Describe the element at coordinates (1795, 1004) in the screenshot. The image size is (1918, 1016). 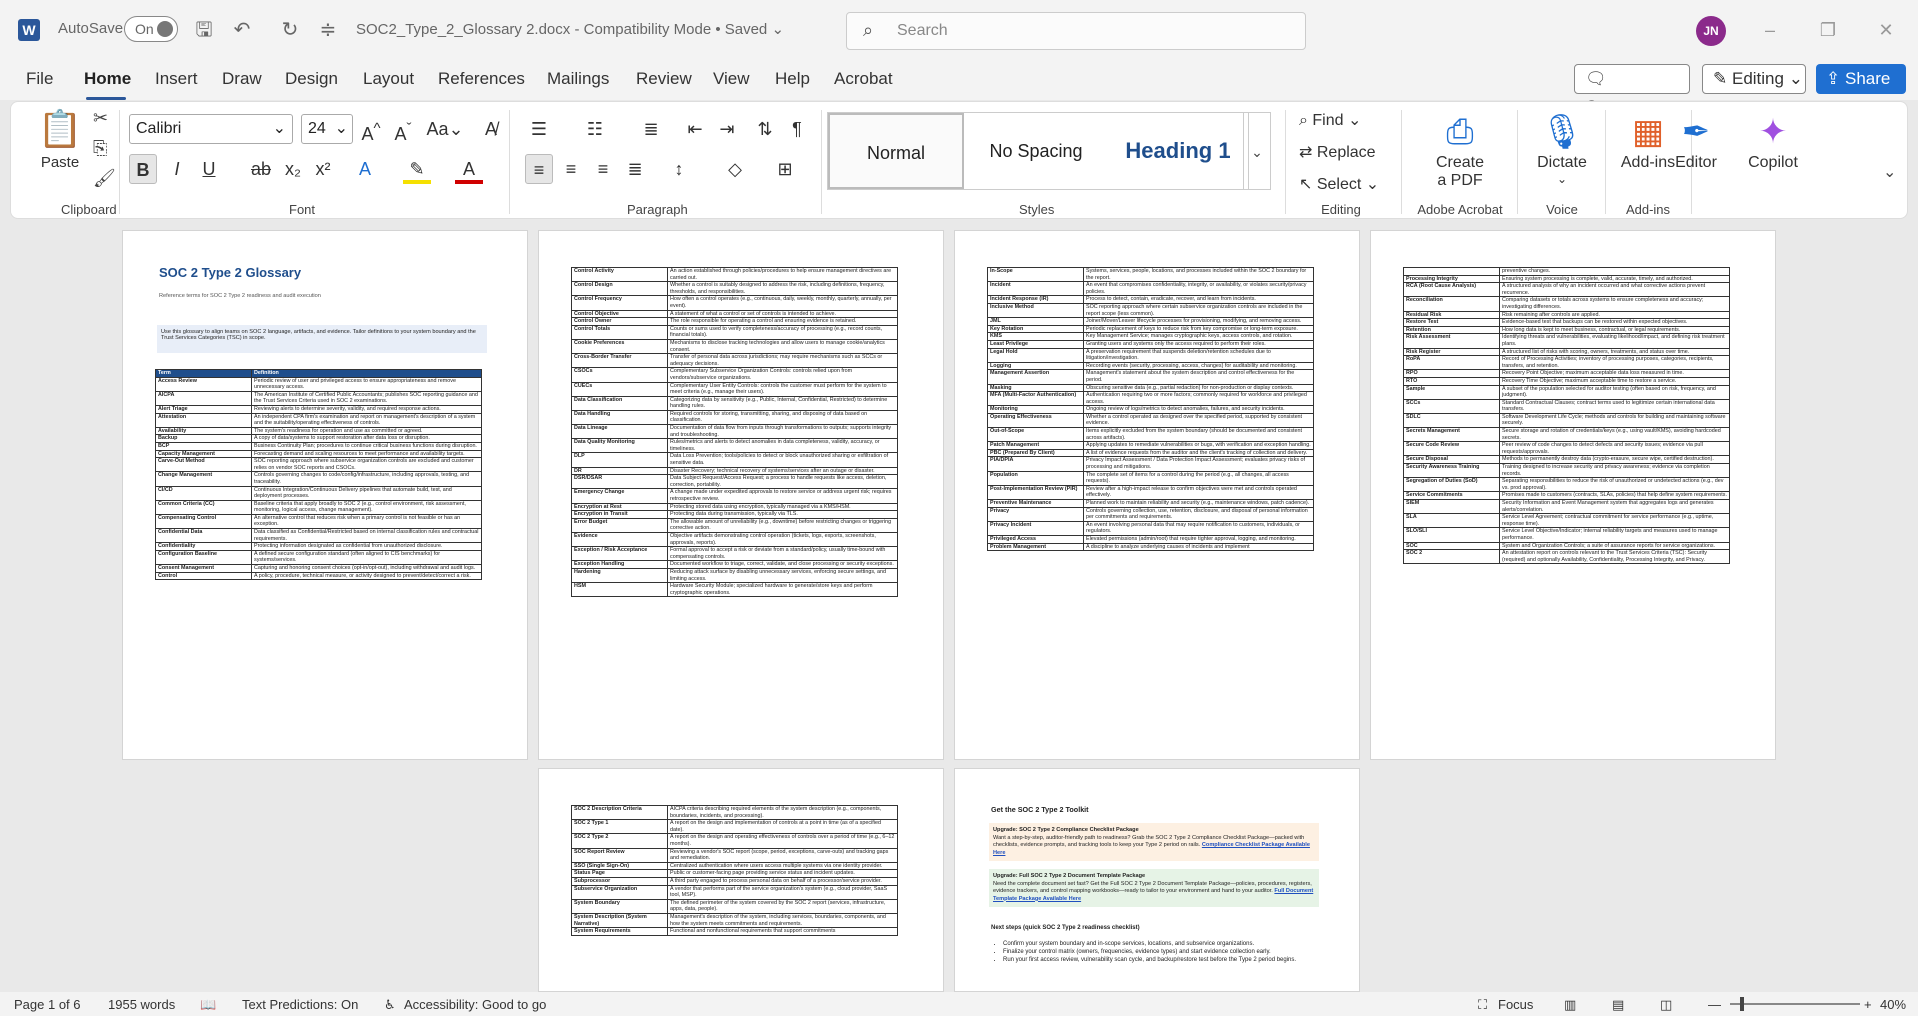
I see `zoom-slider` at that location.